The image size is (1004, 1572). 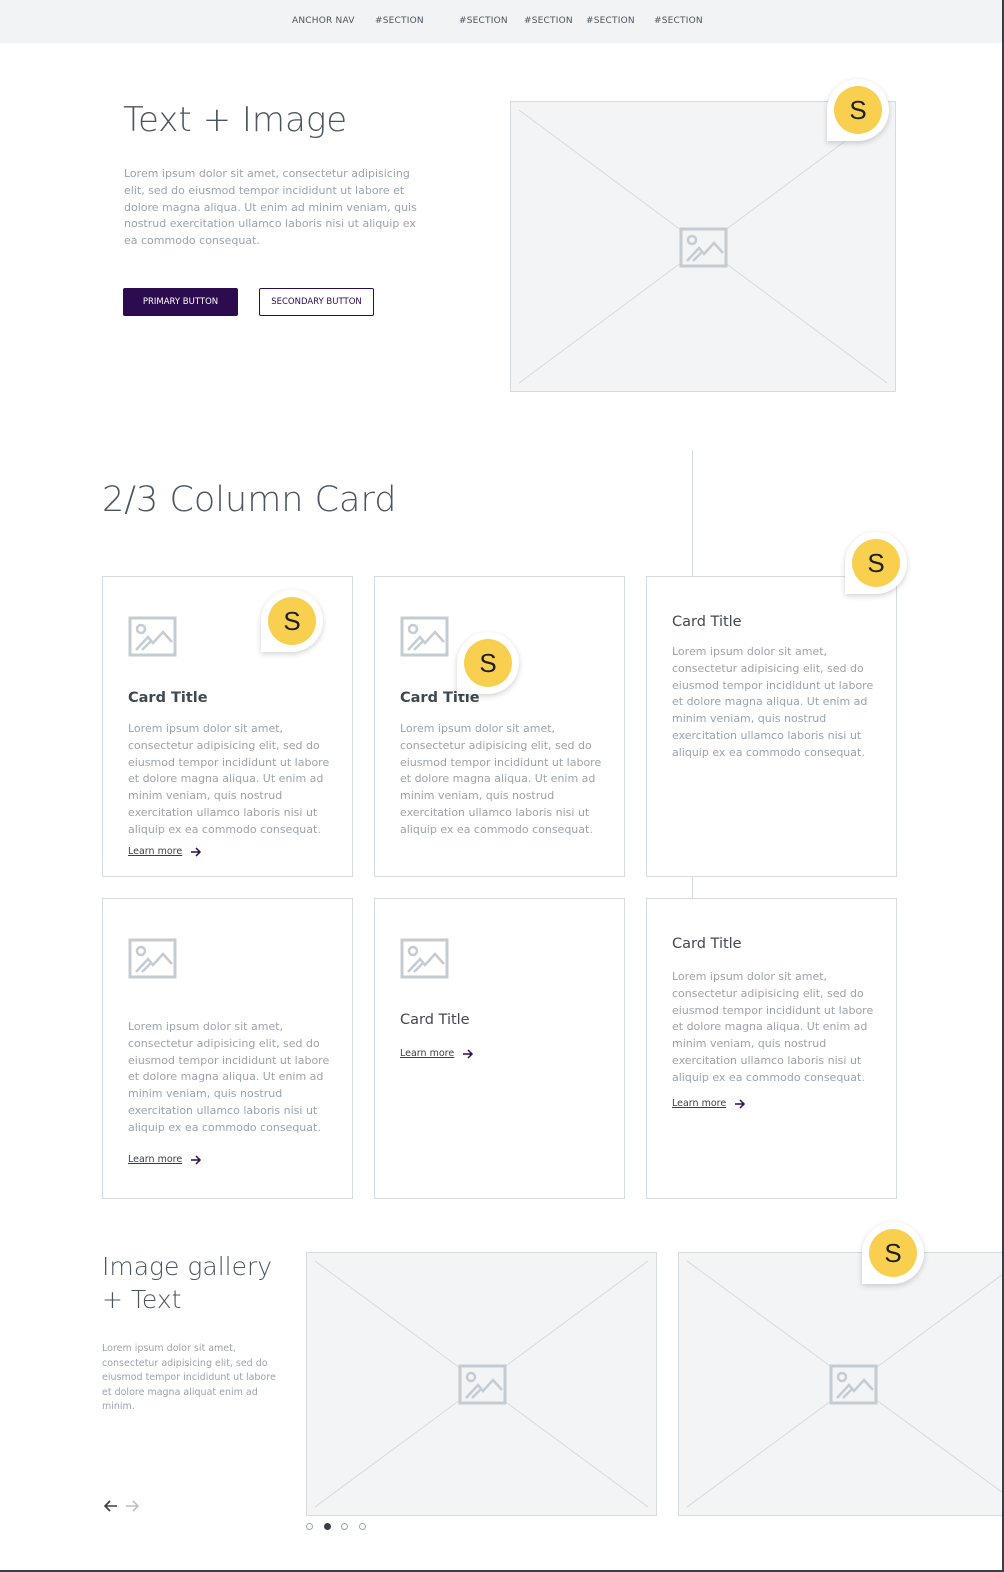 I want to click on nav-item-section-3: #SECTION, so click(x=548, y=21).